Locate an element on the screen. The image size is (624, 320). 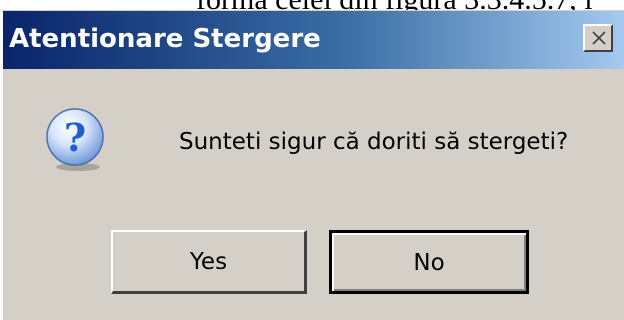
close-icon is located at coordinates (599, 38).